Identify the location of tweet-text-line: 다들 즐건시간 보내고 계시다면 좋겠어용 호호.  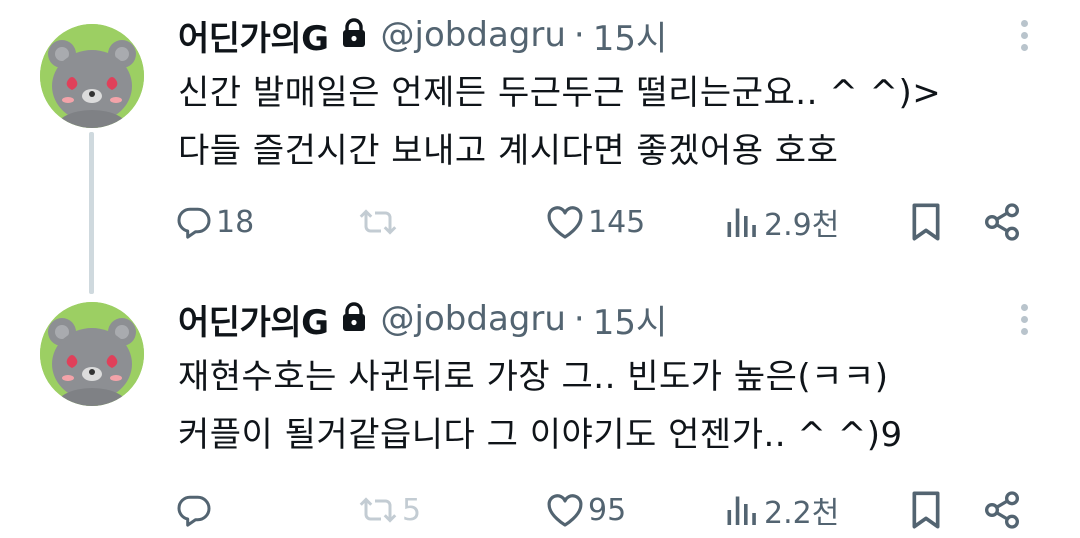
(508, 151).